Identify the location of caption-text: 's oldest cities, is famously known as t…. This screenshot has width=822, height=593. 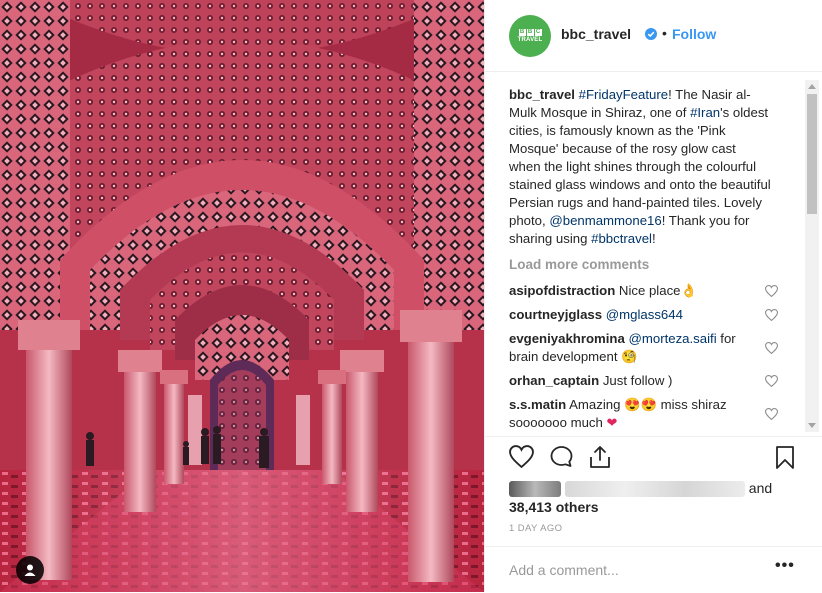
(640, 166).